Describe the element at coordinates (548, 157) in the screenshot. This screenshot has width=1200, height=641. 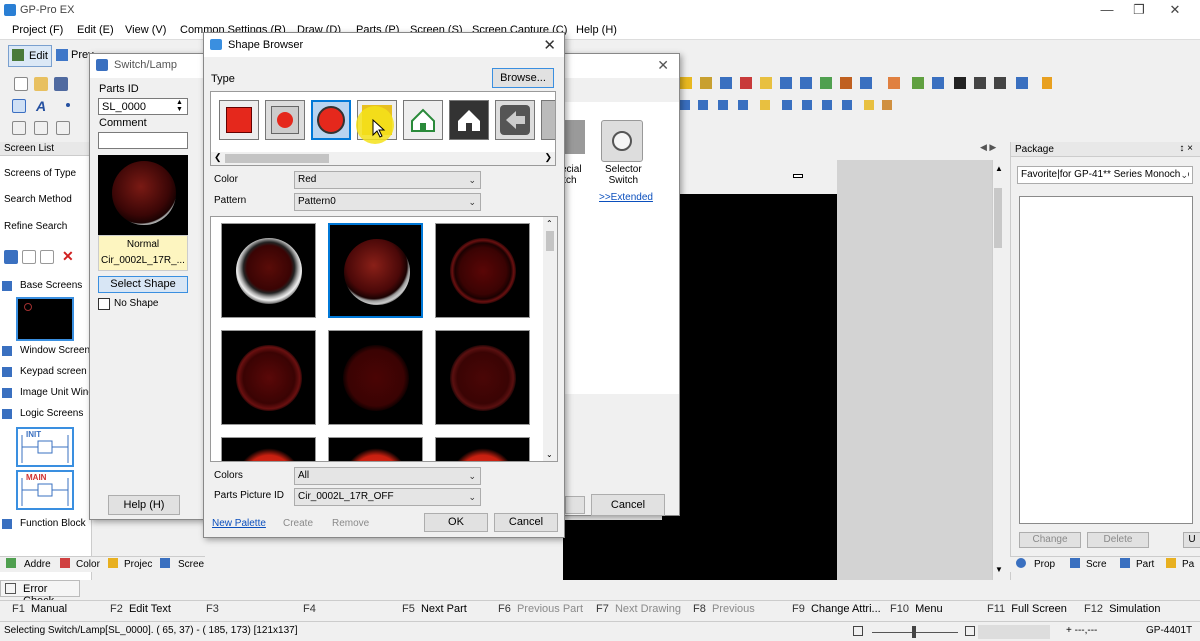
I see `scroll-right-icon: ❯` at that location.